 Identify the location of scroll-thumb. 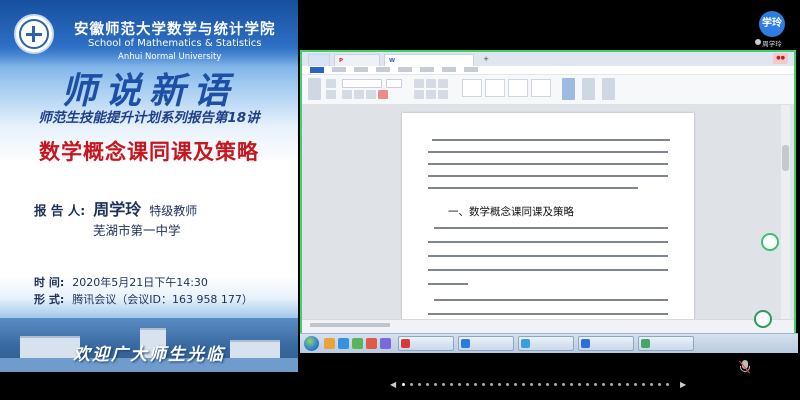
(785, 158).